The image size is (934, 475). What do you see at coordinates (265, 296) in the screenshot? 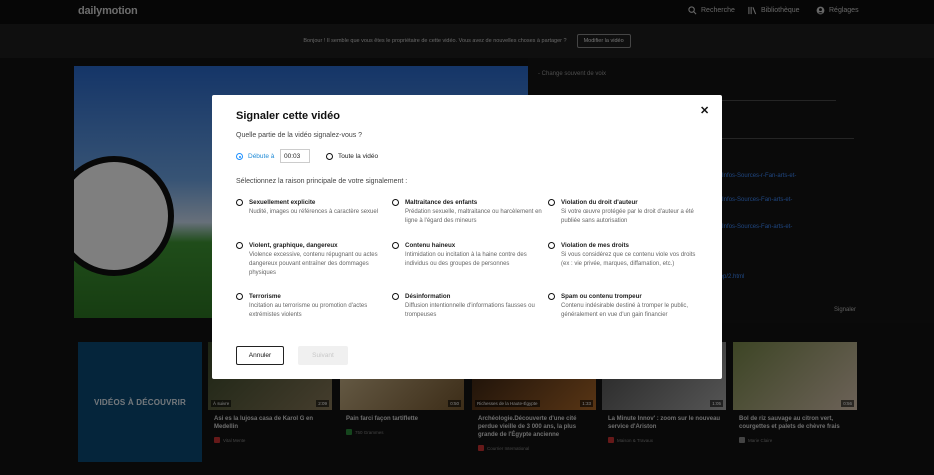
I see `reason-title: Terrorisme` at bounding box center [265, 296].